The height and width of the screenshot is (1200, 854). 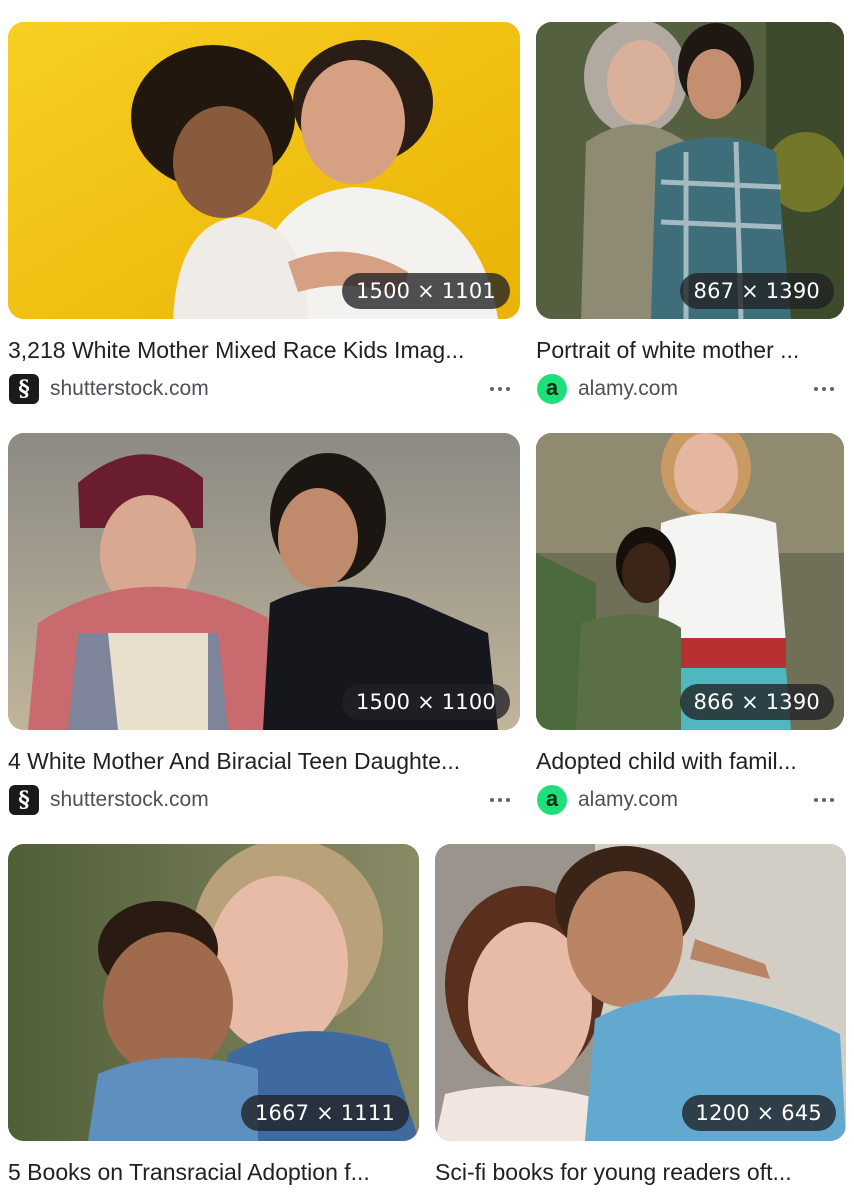 I want to click on result-thumbnail: 867 × 1390, so click(x=690, y=170).